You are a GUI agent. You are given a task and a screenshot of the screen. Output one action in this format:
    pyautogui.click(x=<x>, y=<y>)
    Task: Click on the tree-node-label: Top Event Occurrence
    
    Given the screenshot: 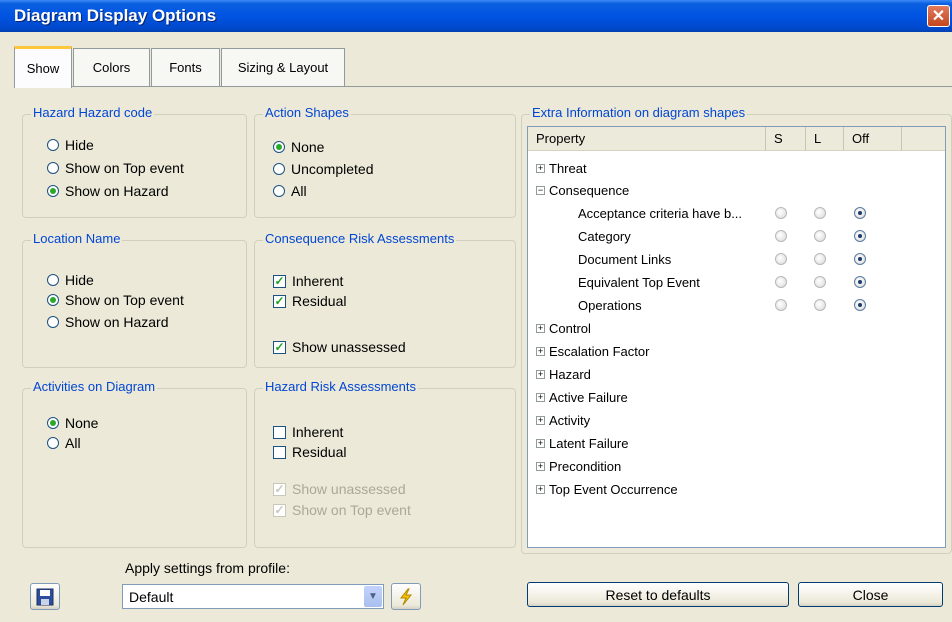 What is the action you would take?
    pyautogui.click(x=613, y=489)
    